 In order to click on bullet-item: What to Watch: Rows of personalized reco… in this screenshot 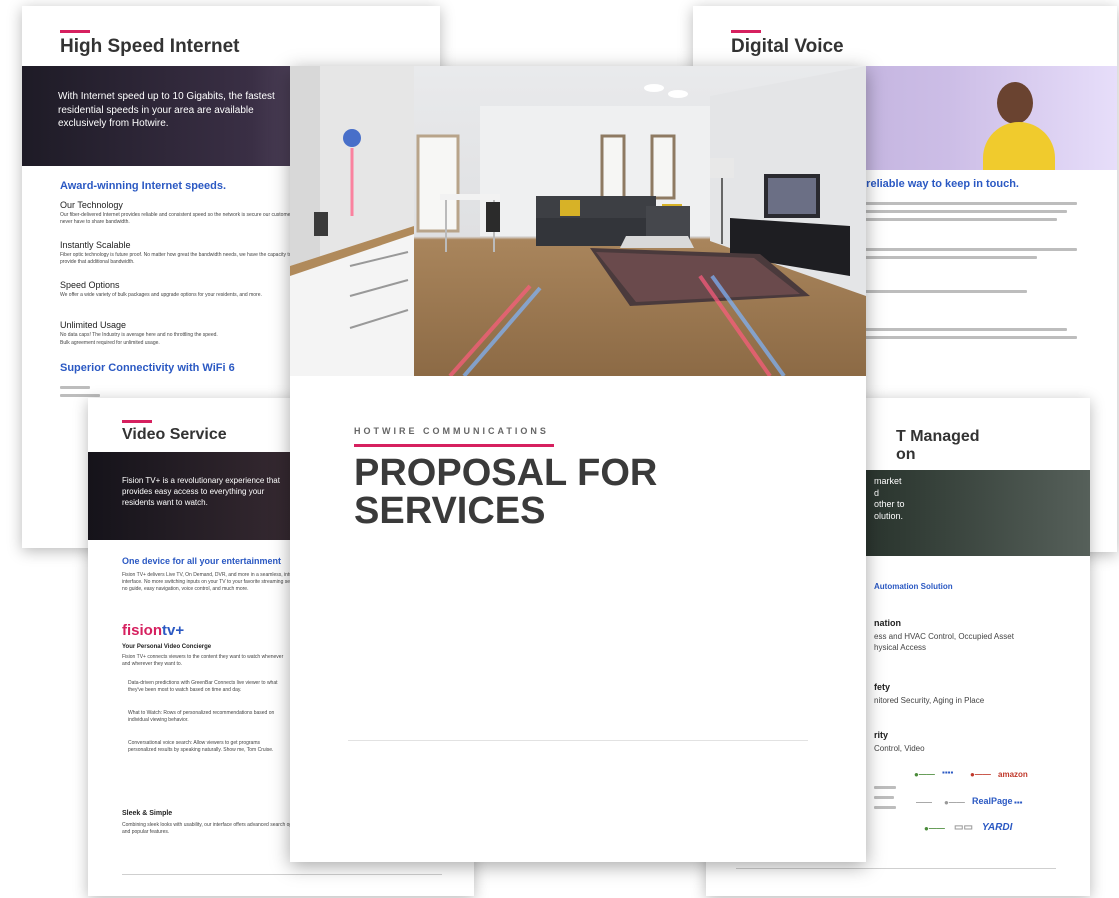, I will do `click(201, 716)`.